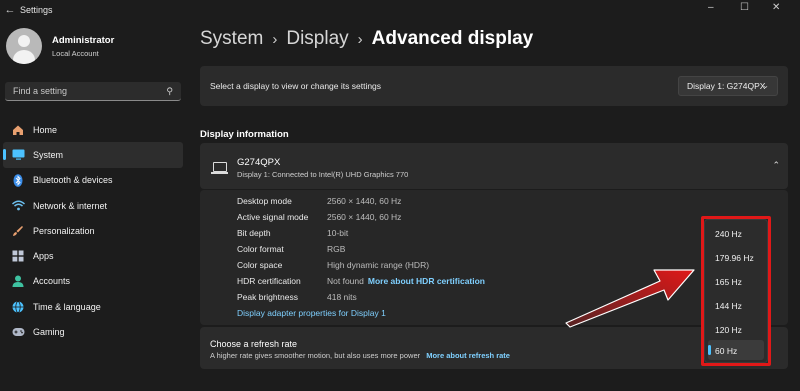  Describe the element at coordinates (18, 231) in the screenshot. I see `brush-icon` at that location.